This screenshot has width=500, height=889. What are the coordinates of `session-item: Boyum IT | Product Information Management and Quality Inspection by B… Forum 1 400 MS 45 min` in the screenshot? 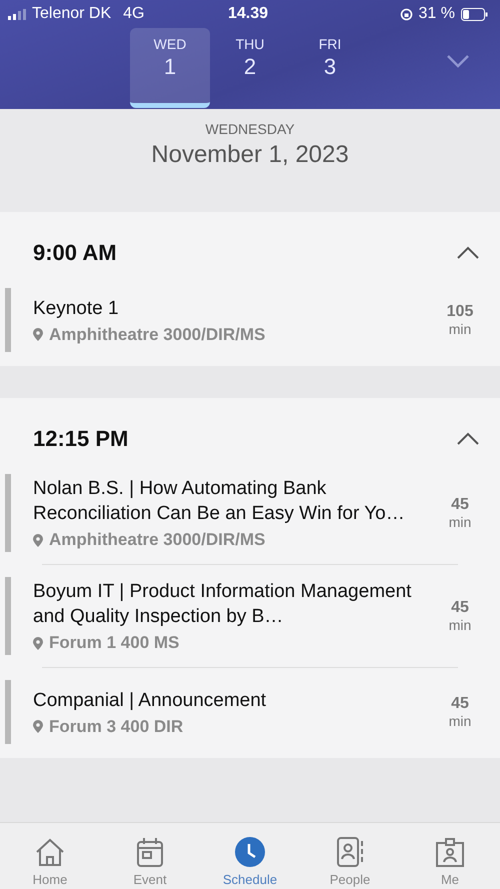 It's located at (252, 616).